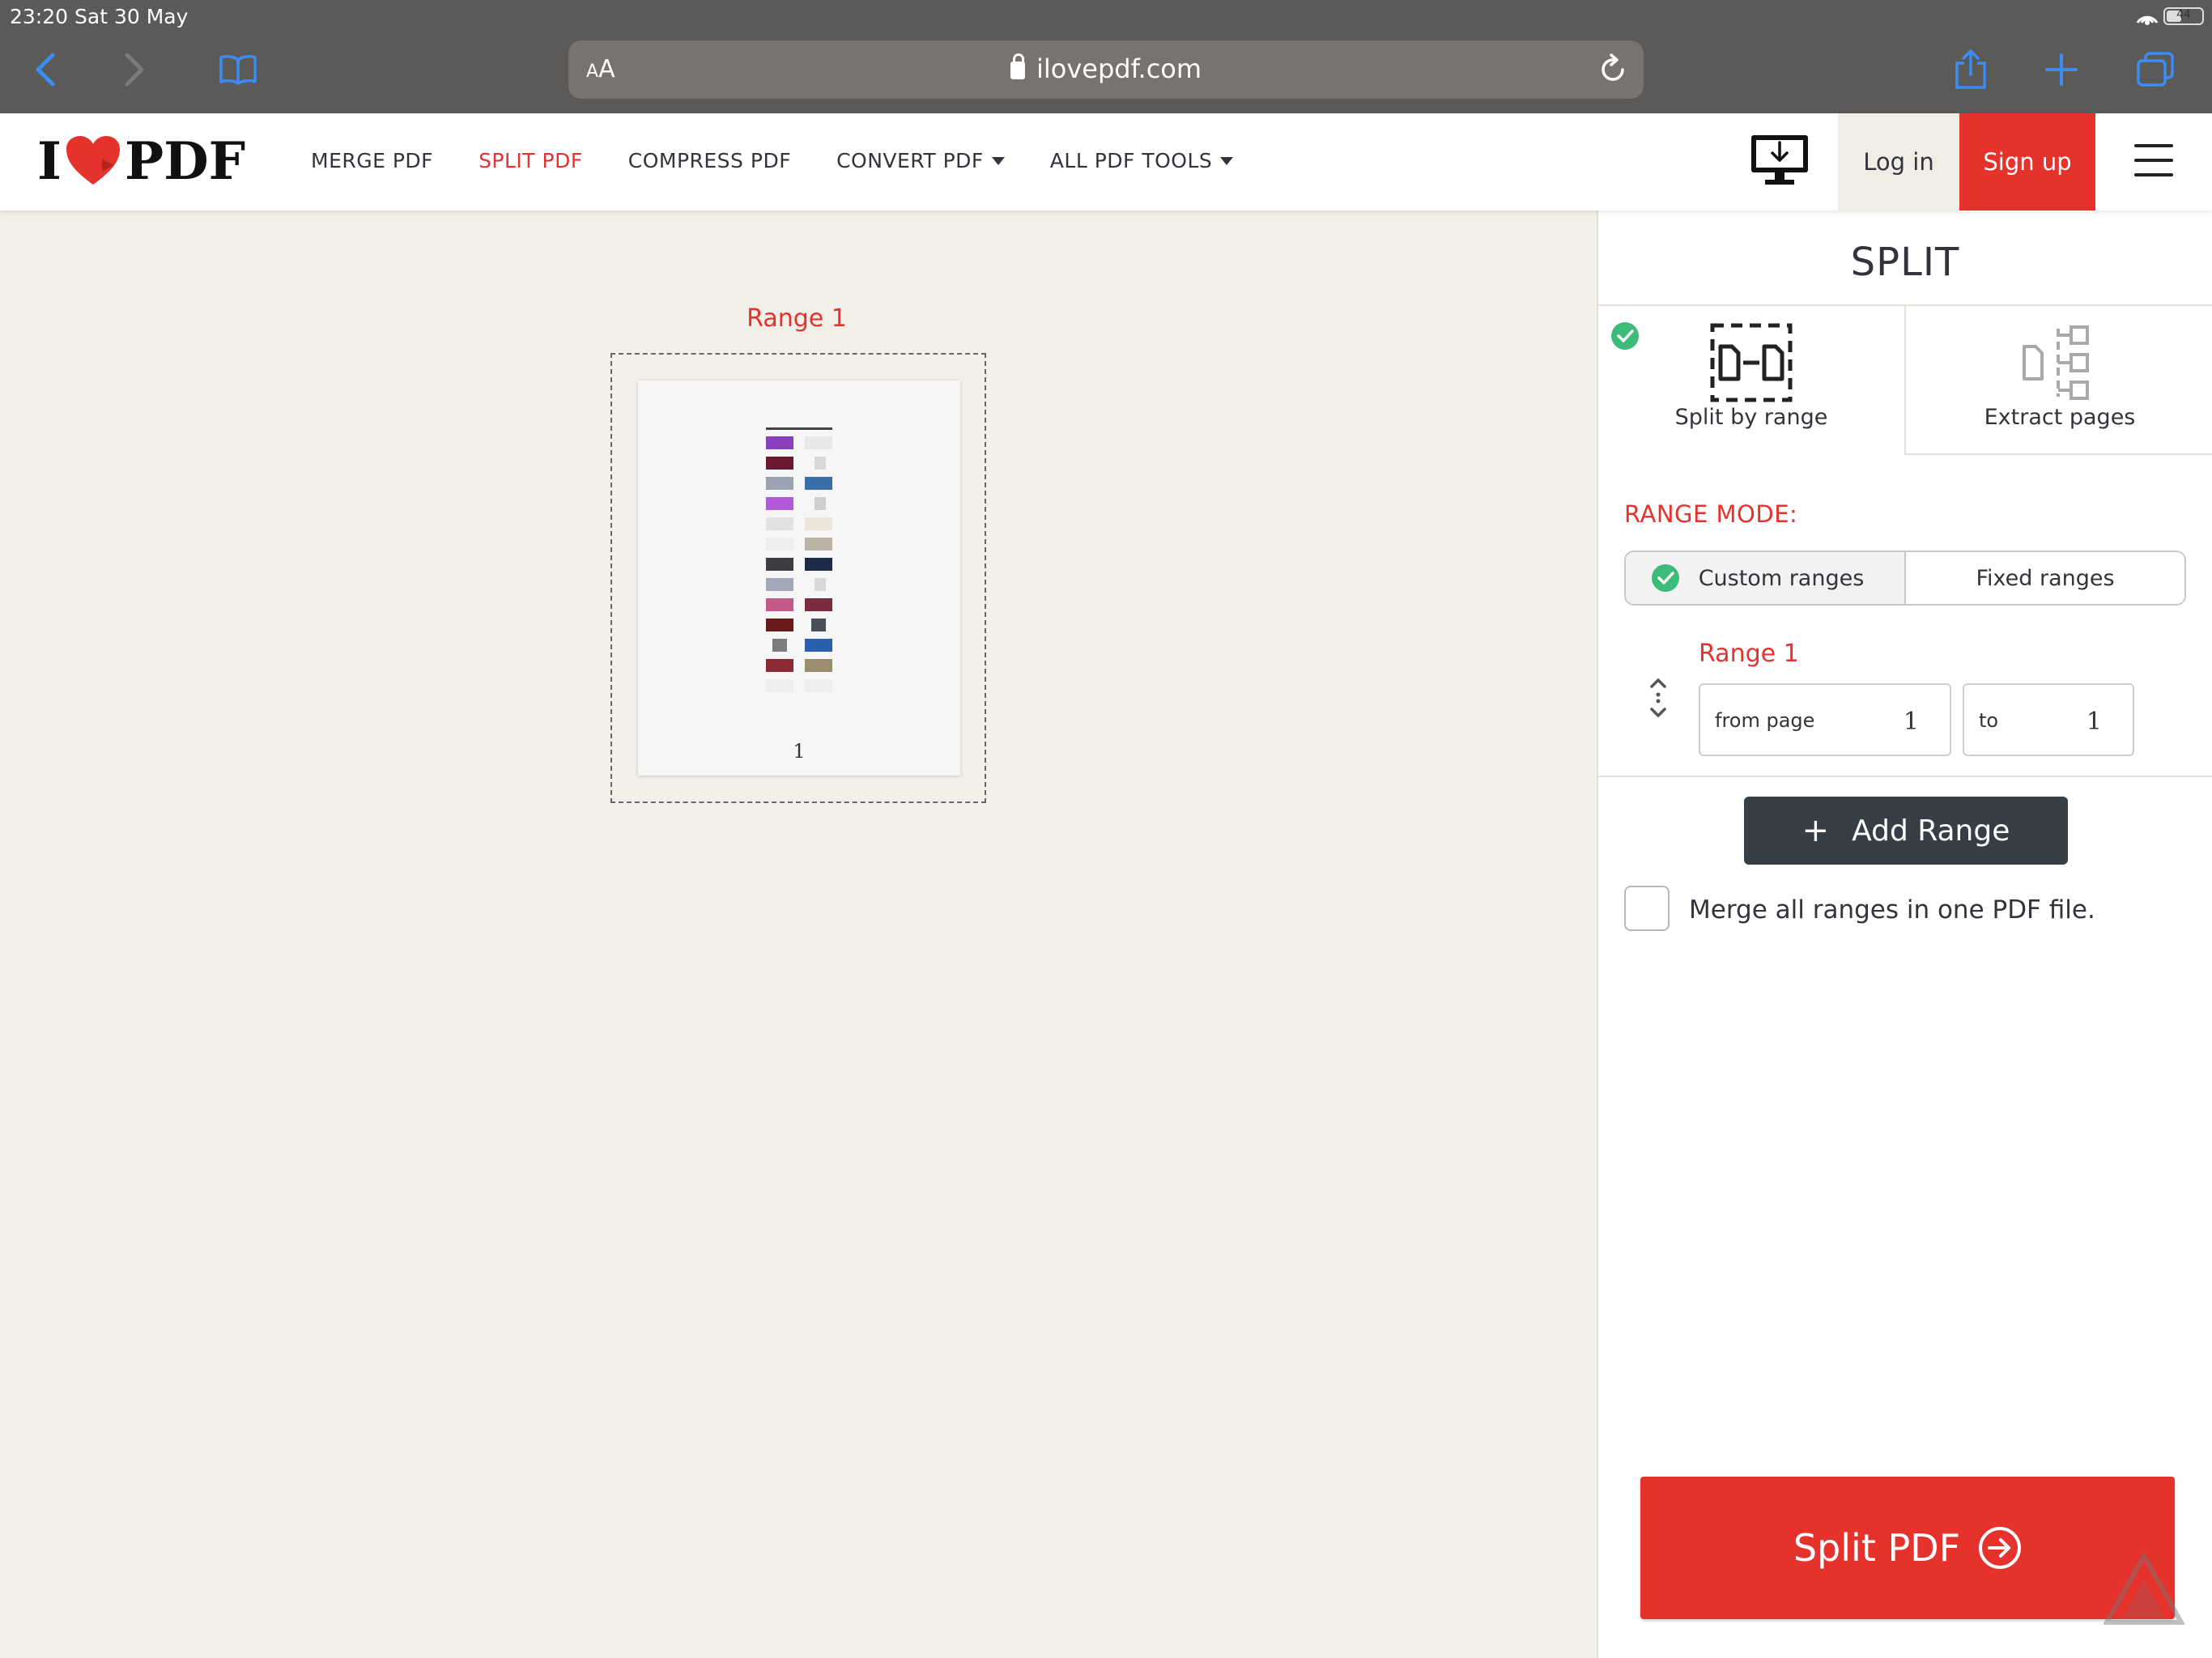  Describe the element at coordinates (2048, 719) in the screenshot. I see `to-page-input: to 1` at that location.